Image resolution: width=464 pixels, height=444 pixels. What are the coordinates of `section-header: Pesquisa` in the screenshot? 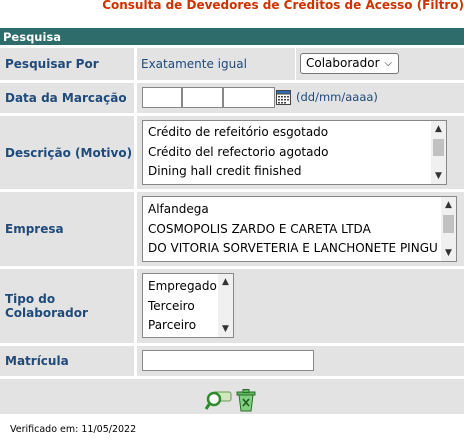 It's located at (232, 36).